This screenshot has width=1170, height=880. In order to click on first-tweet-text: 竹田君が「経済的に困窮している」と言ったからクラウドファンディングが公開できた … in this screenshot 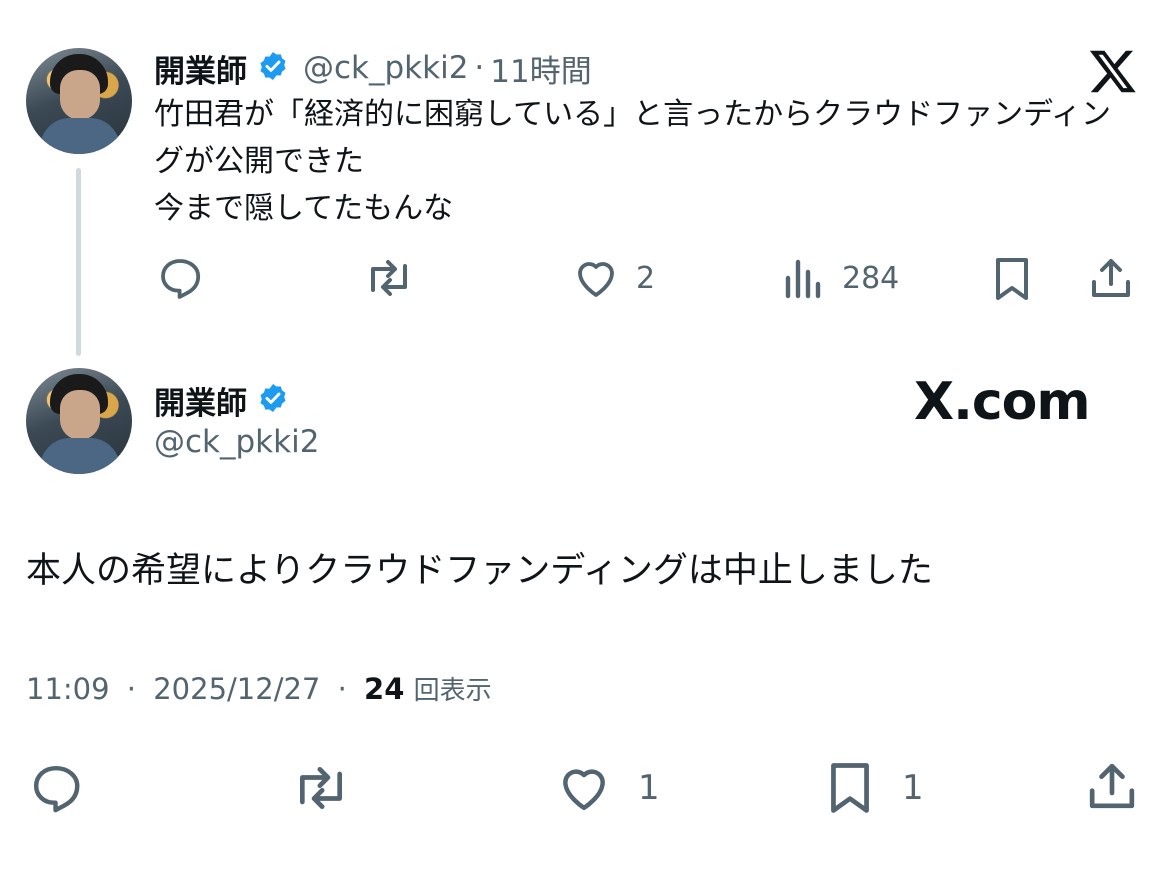, I will do `click(632, 161)`.